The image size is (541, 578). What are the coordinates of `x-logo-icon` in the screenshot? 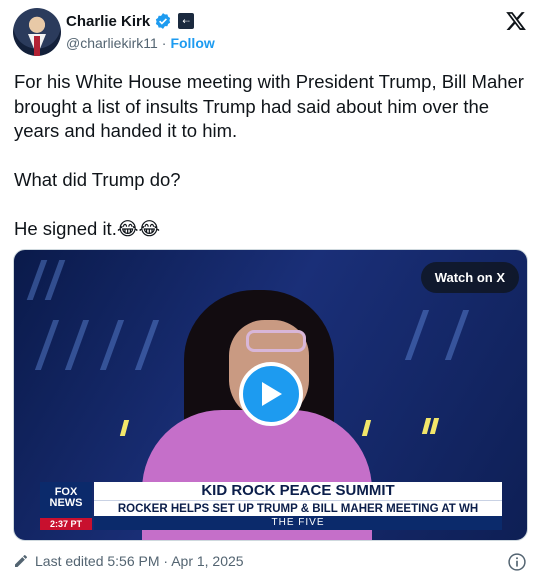 It's located at (516, 21).